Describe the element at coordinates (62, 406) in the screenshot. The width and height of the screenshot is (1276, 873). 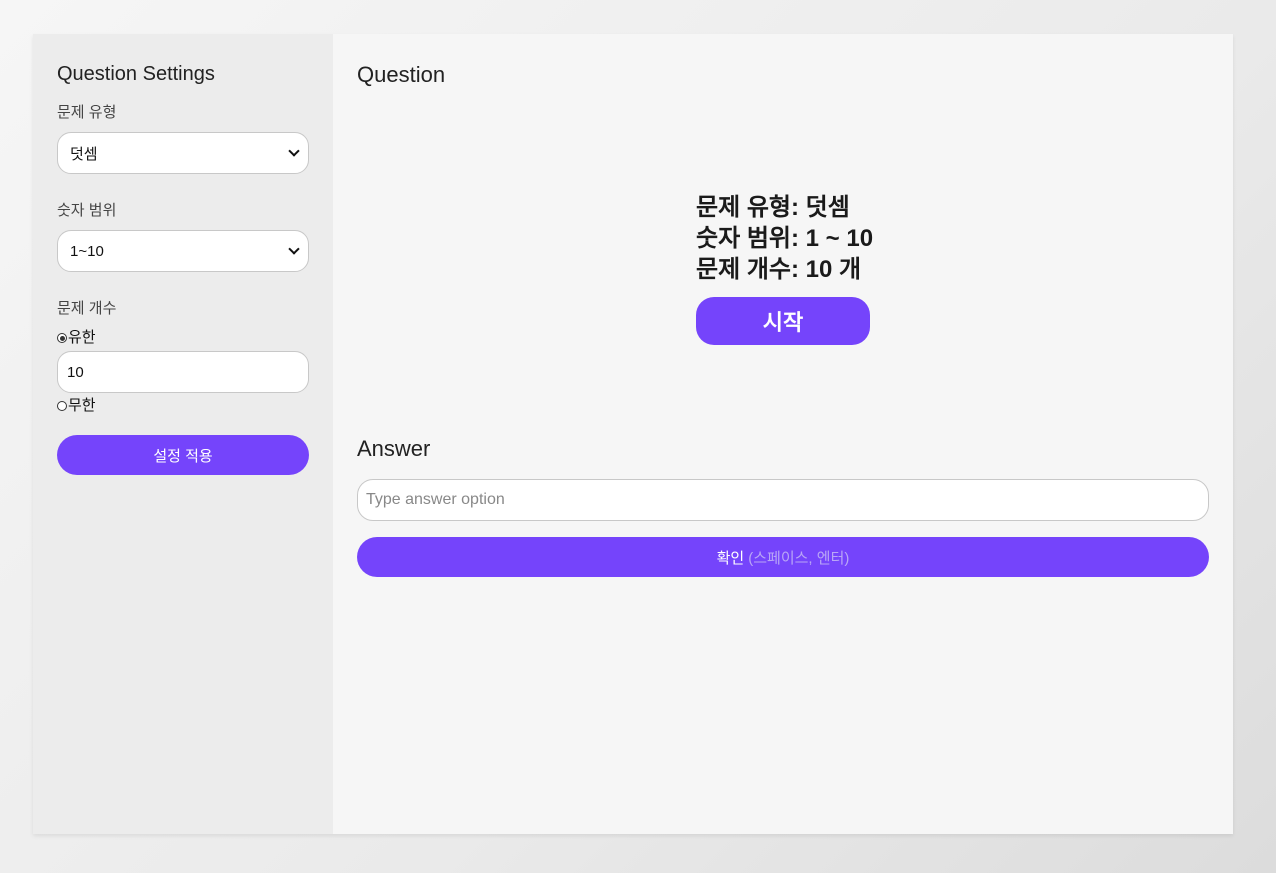
I see `infinite-radio` at that location.